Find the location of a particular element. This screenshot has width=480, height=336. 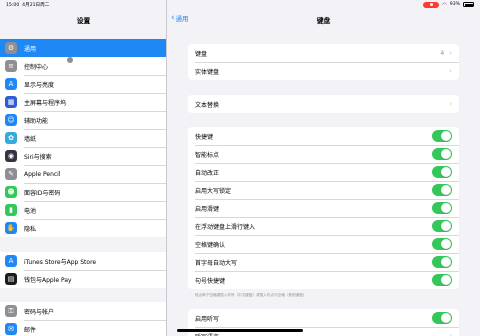

sidebar-item-label: Siri与搜索 is located at coordinates (38, 157).